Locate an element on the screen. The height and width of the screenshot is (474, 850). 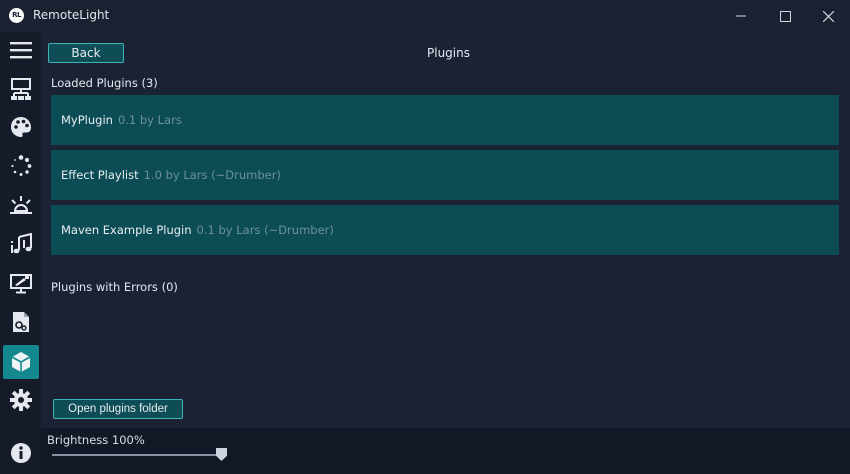
brightness-bar: Brightness 100% is located at coordinates (445, 451).